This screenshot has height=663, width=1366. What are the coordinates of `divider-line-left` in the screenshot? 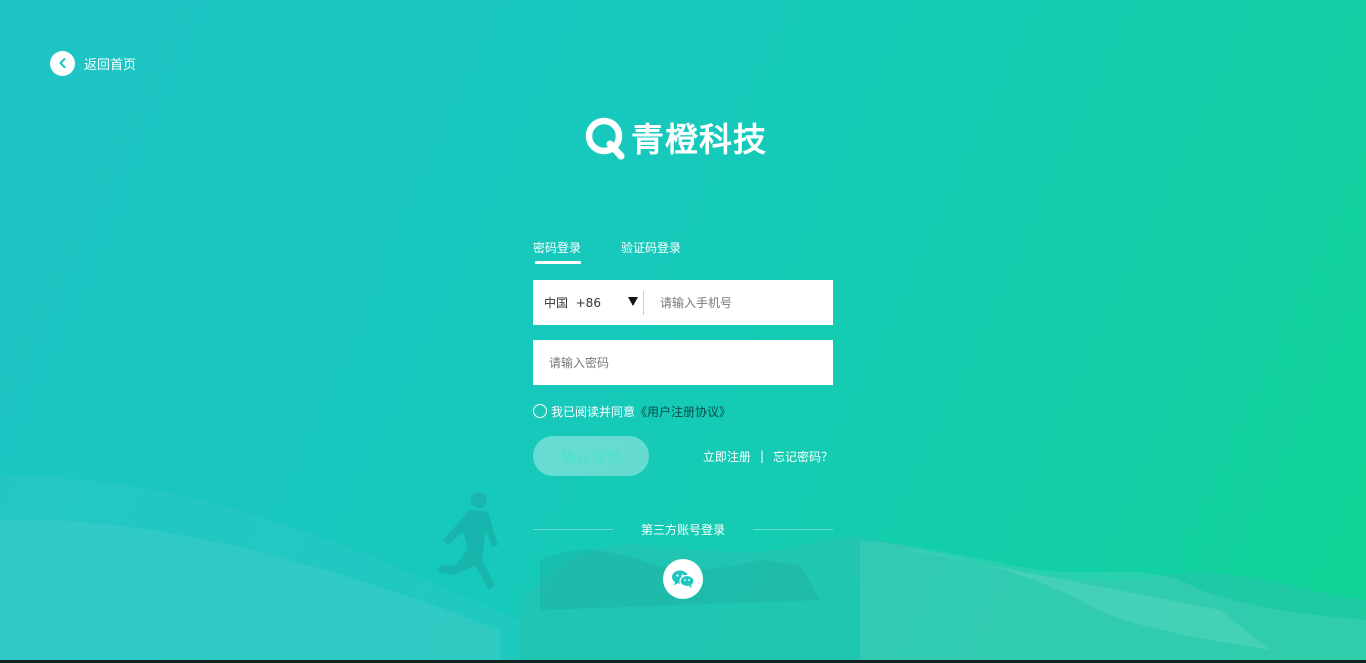 It's located at (573, 529).